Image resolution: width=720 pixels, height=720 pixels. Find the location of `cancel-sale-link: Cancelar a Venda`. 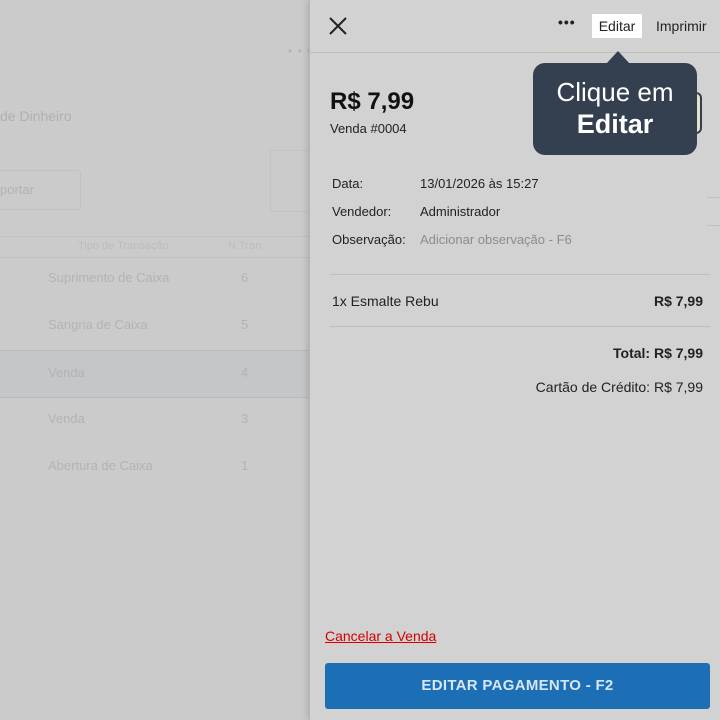

cancel-sale-link: Cancelar a Venda is located at coordinates (380, 636).